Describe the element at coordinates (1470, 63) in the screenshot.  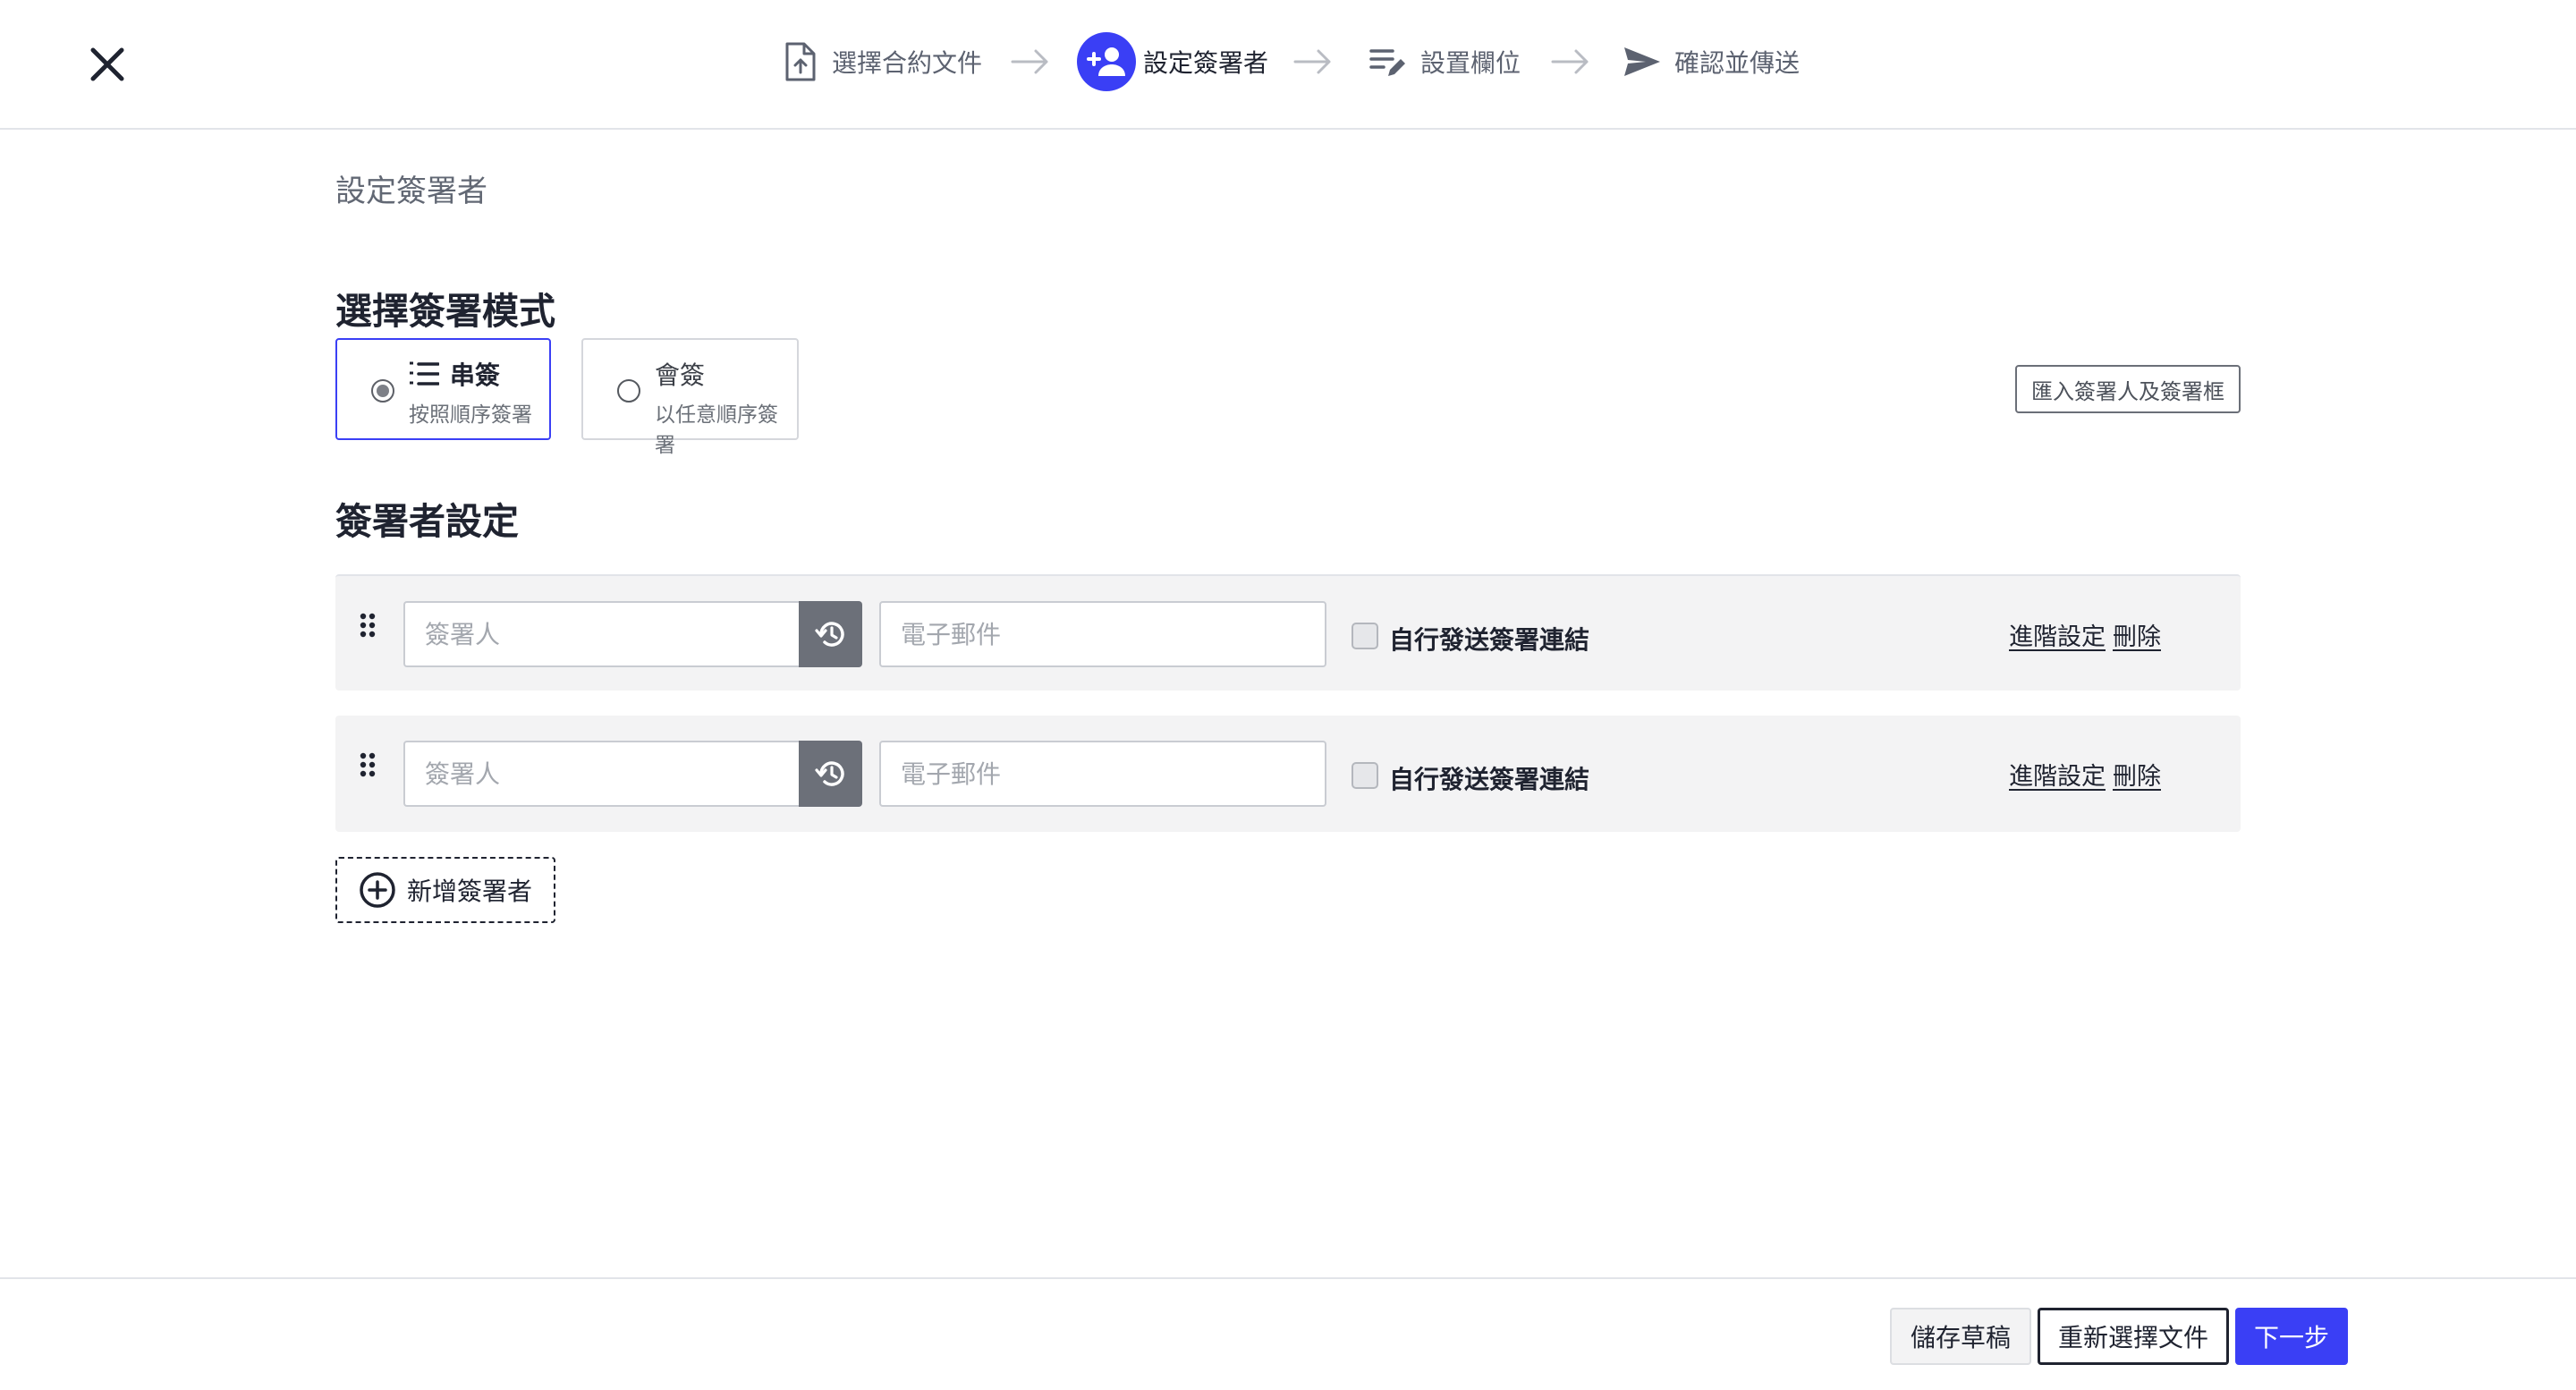
I see `step-label: 設置欄位` at that location.